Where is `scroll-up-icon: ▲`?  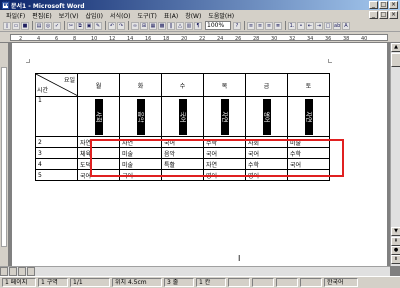 scroll-up-icon: ▲ is located at coordinates (395, 47).